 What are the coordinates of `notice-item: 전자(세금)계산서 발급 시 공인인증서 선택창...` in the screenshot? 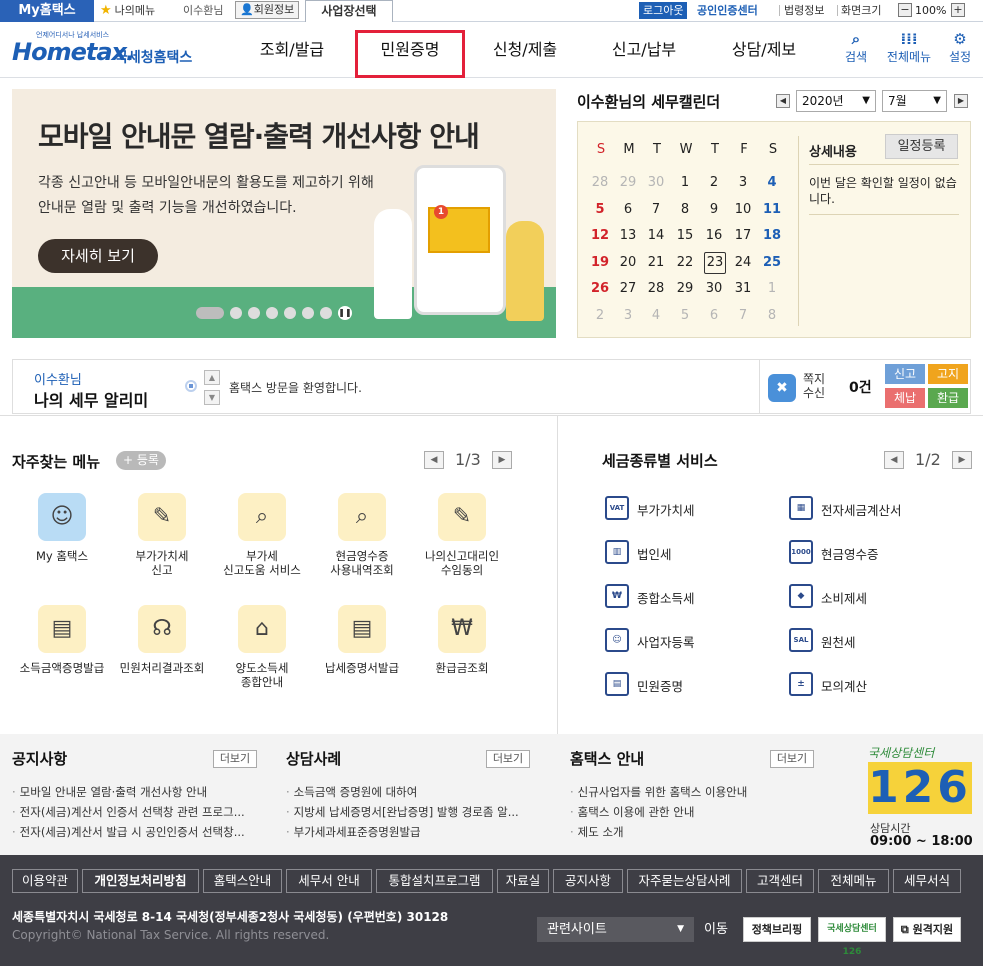 It's located at (142, 832).